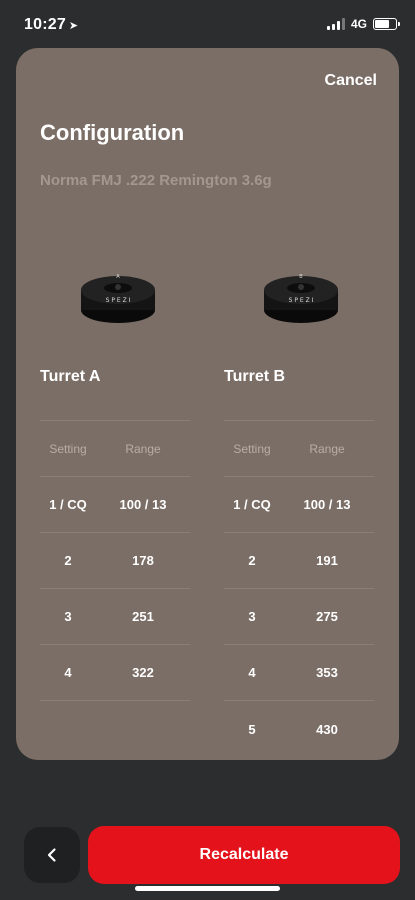 This screenshot has height=900, width=415. Describe the element at coordinates (255, 376) in the screenshot. I see `turret-b-title: Turret B` at that location.